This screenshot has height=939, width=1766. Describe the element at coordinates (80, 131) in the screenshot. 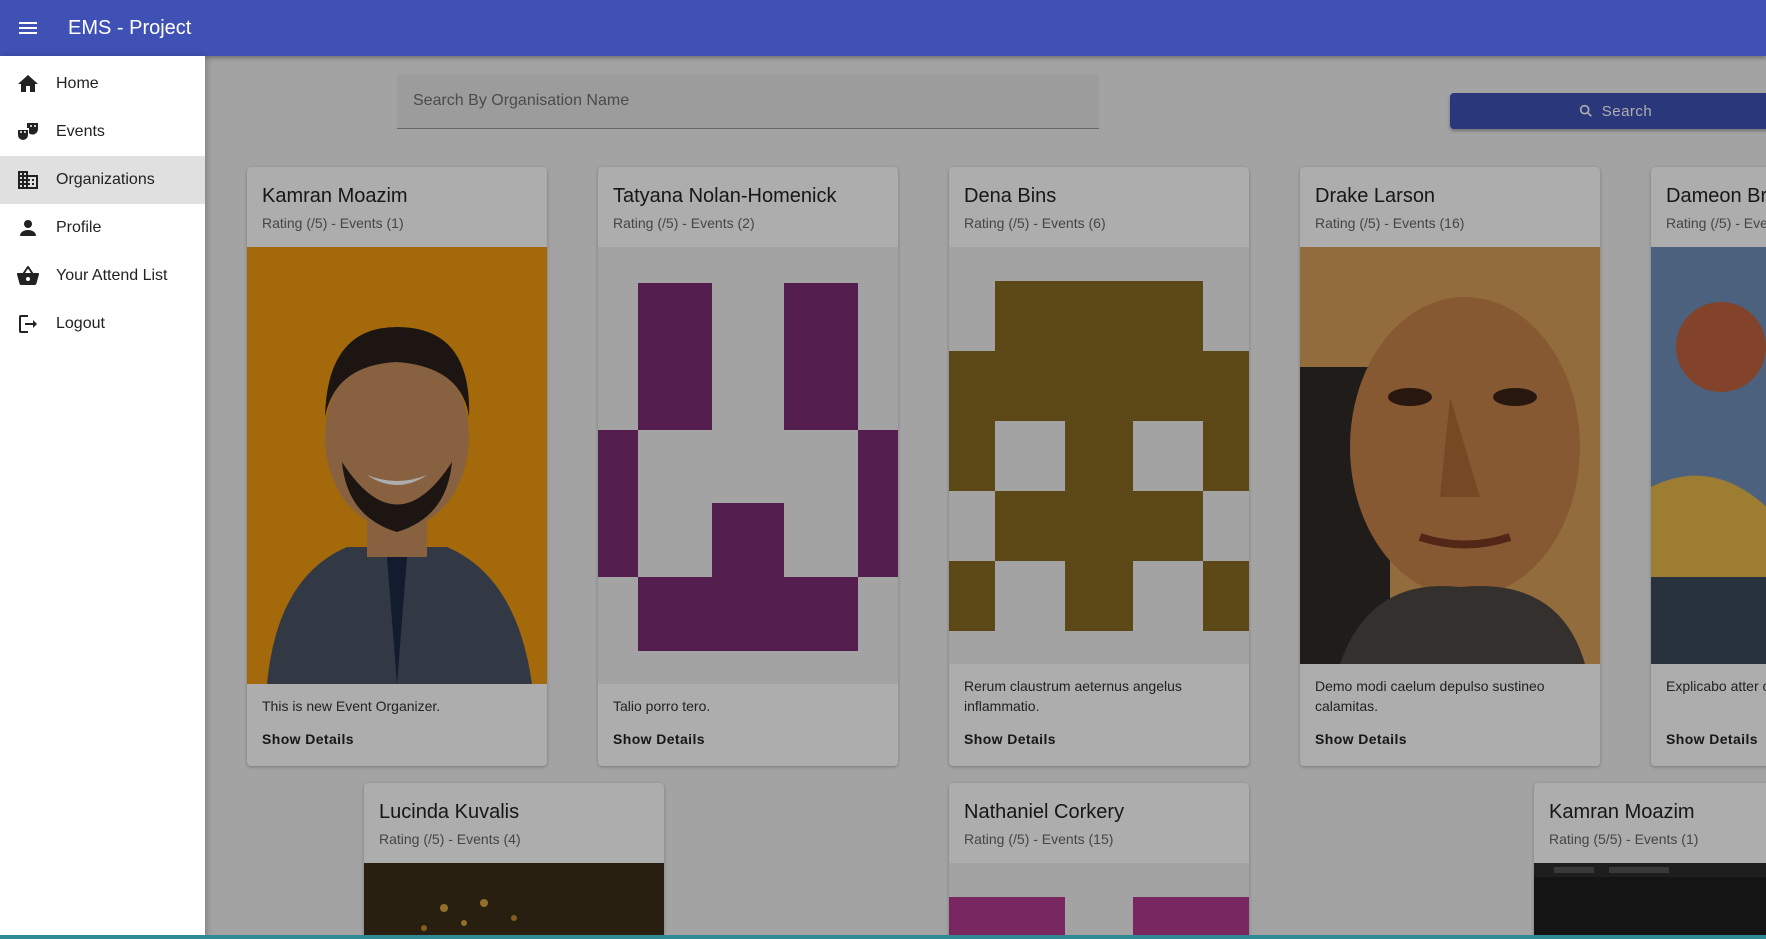

I see `nav-item-label: Events` at that location.